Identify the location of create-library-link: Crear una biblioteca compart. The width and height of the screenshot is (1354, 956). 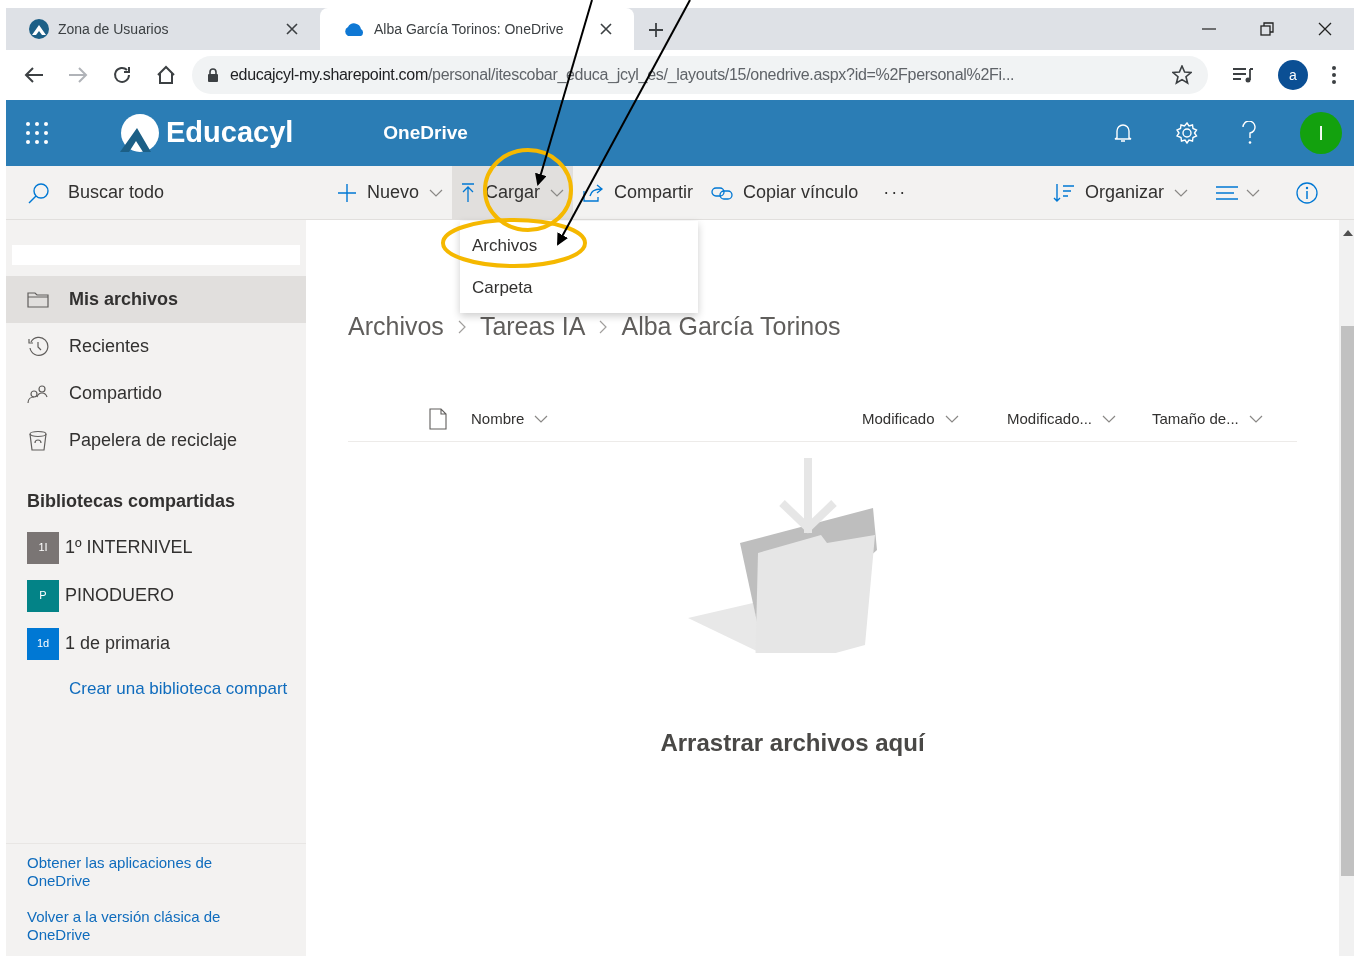
(187, 689).